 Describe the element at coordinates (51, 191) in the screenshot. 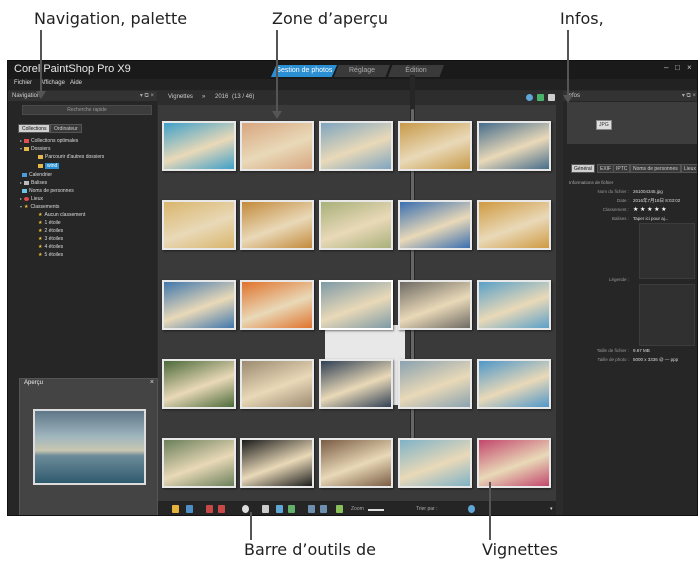

I see `tree-label: Noms de personnes` at that location.